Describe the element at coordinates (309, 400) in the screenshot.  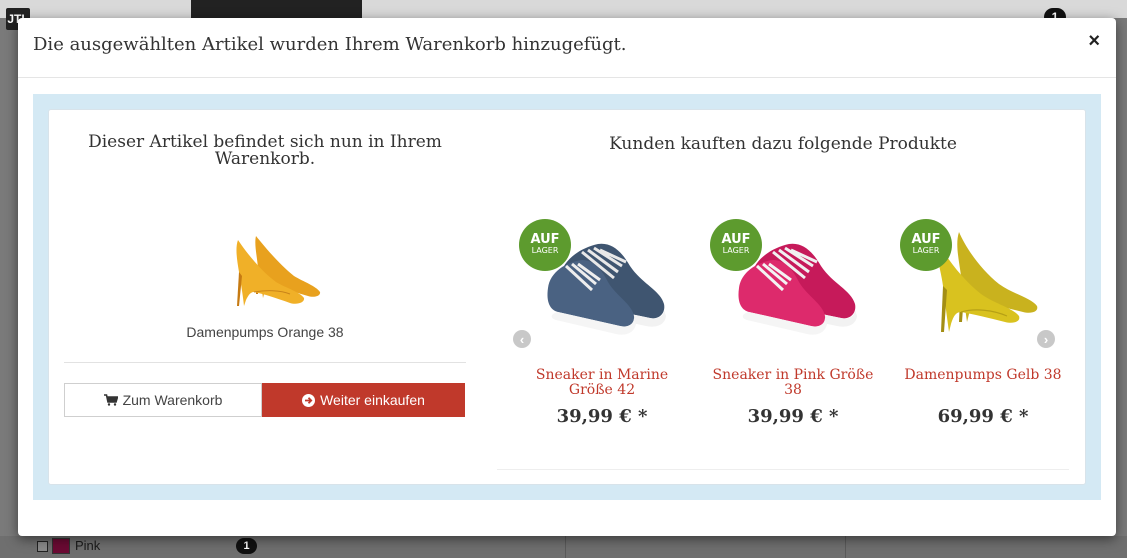
I see `arrow-circle-right-icon` at that location.